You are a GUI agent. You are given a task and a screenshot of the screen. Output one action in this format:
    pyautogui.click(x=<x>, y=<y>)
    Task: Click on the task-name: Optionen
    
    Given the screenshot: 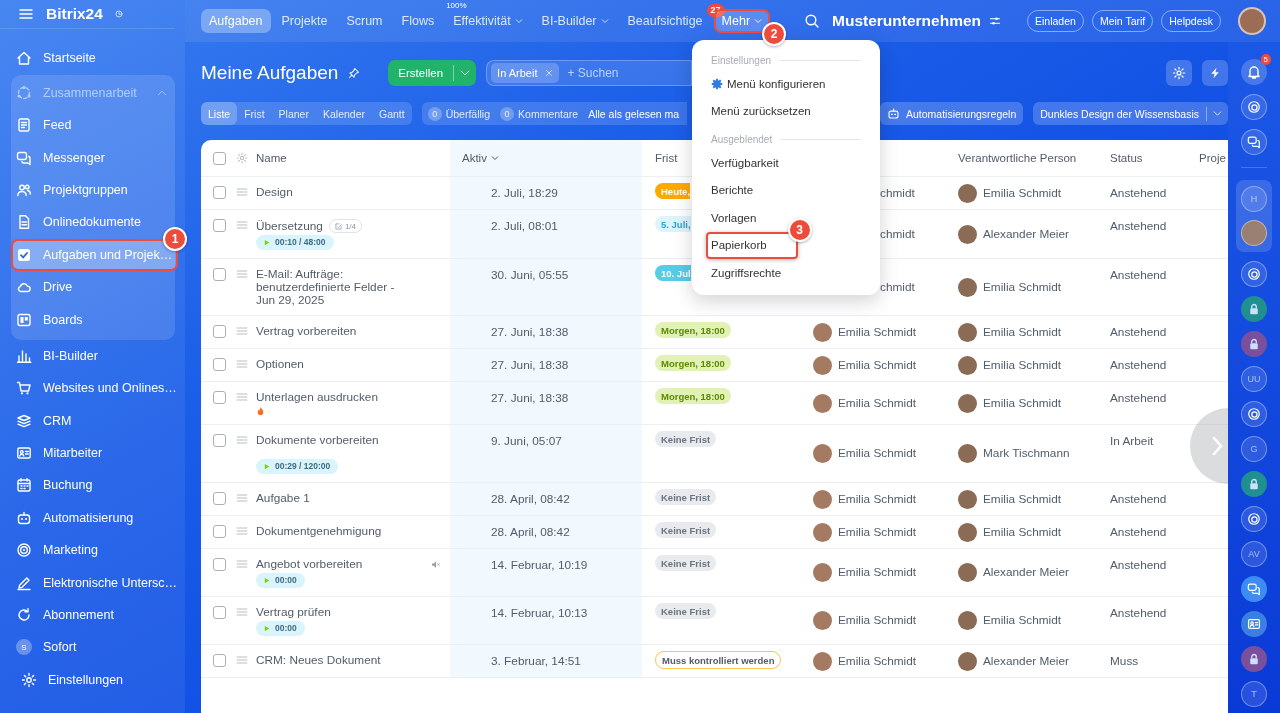 What is the action you would take?
    pyautogui.click(x=280, y=364)
    